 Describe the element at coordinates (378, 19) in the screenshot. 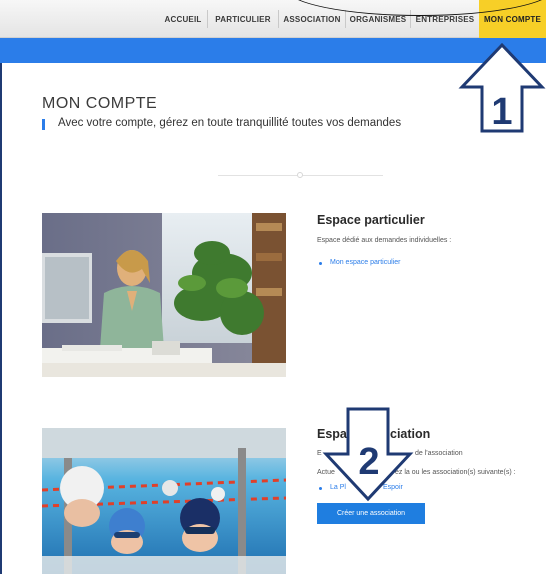

I see `nav-organismes: ORGANISMES` at that location.